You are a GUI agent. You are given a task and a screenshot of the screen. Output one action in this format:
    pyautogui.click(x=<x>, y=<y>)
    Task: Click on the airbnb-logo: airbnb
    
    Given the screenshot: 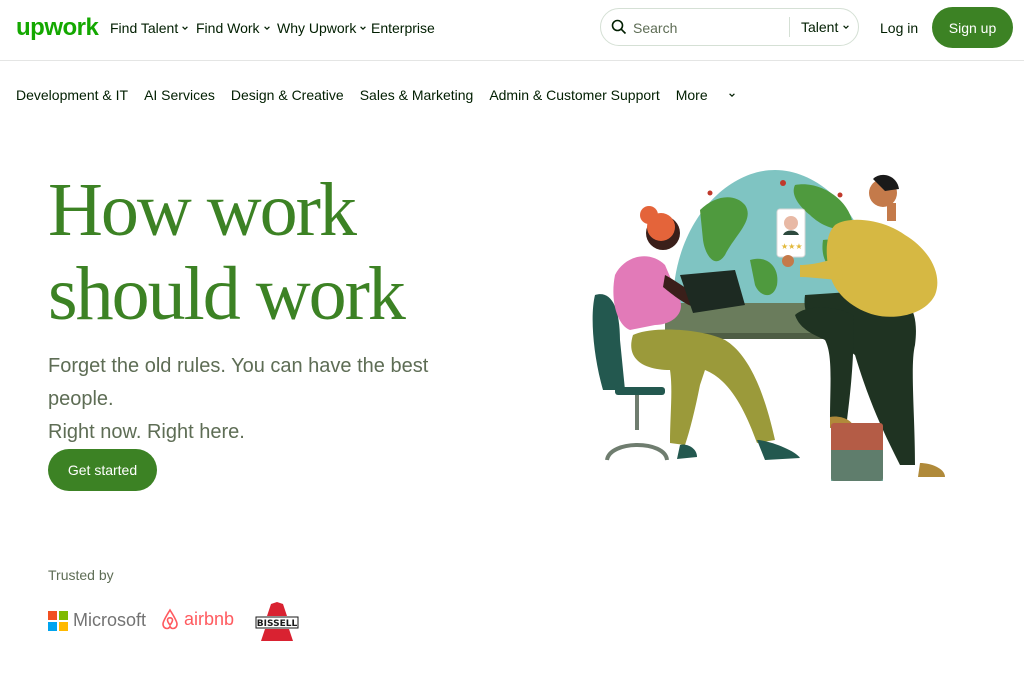 What is the action you would take?
    pyautogui.click(x=197, y=619)
    